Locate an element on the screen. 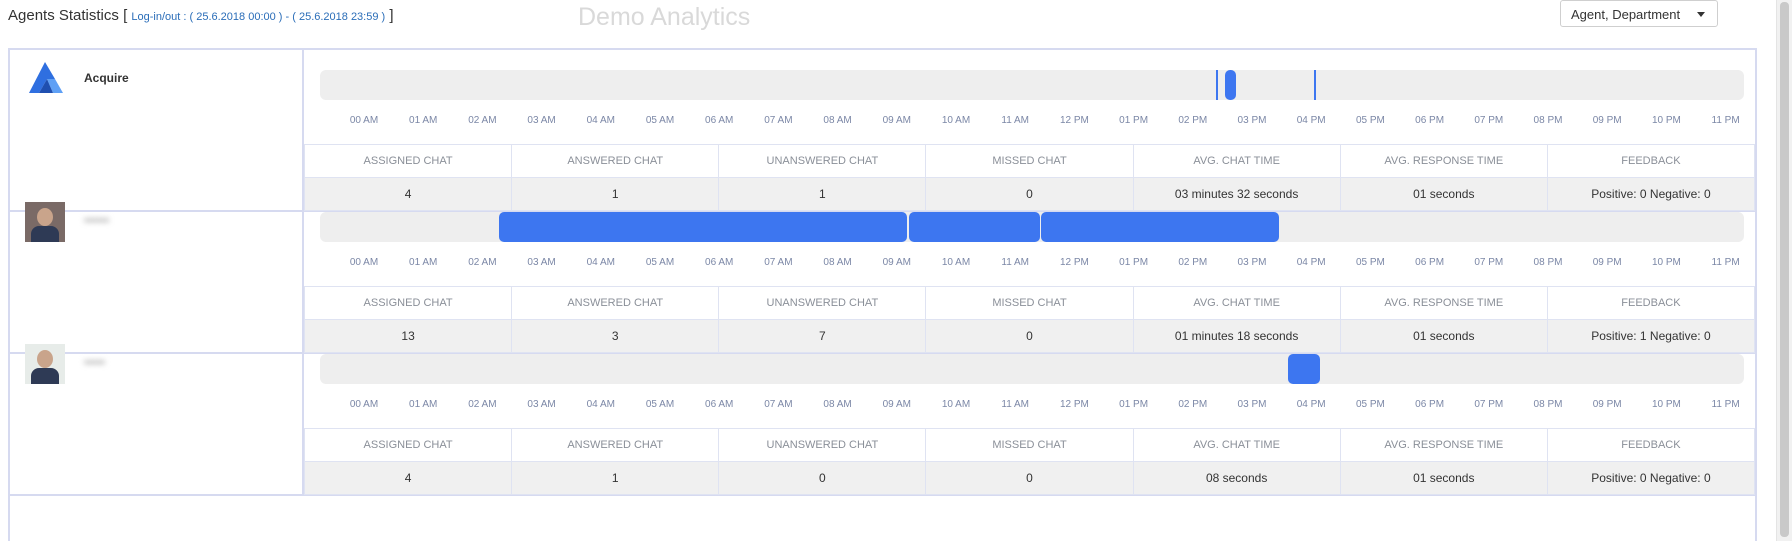  agent-info: ••••• is located at coordinates (157, 414).